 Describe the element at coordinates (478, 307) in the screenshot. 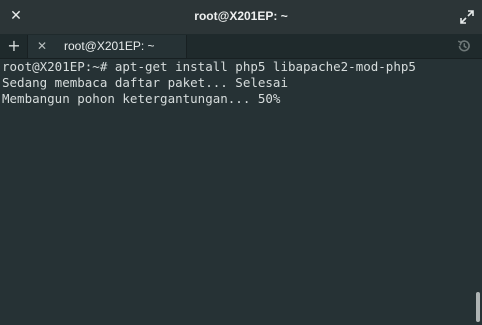

I see `scrollbar-thumb` at that location.